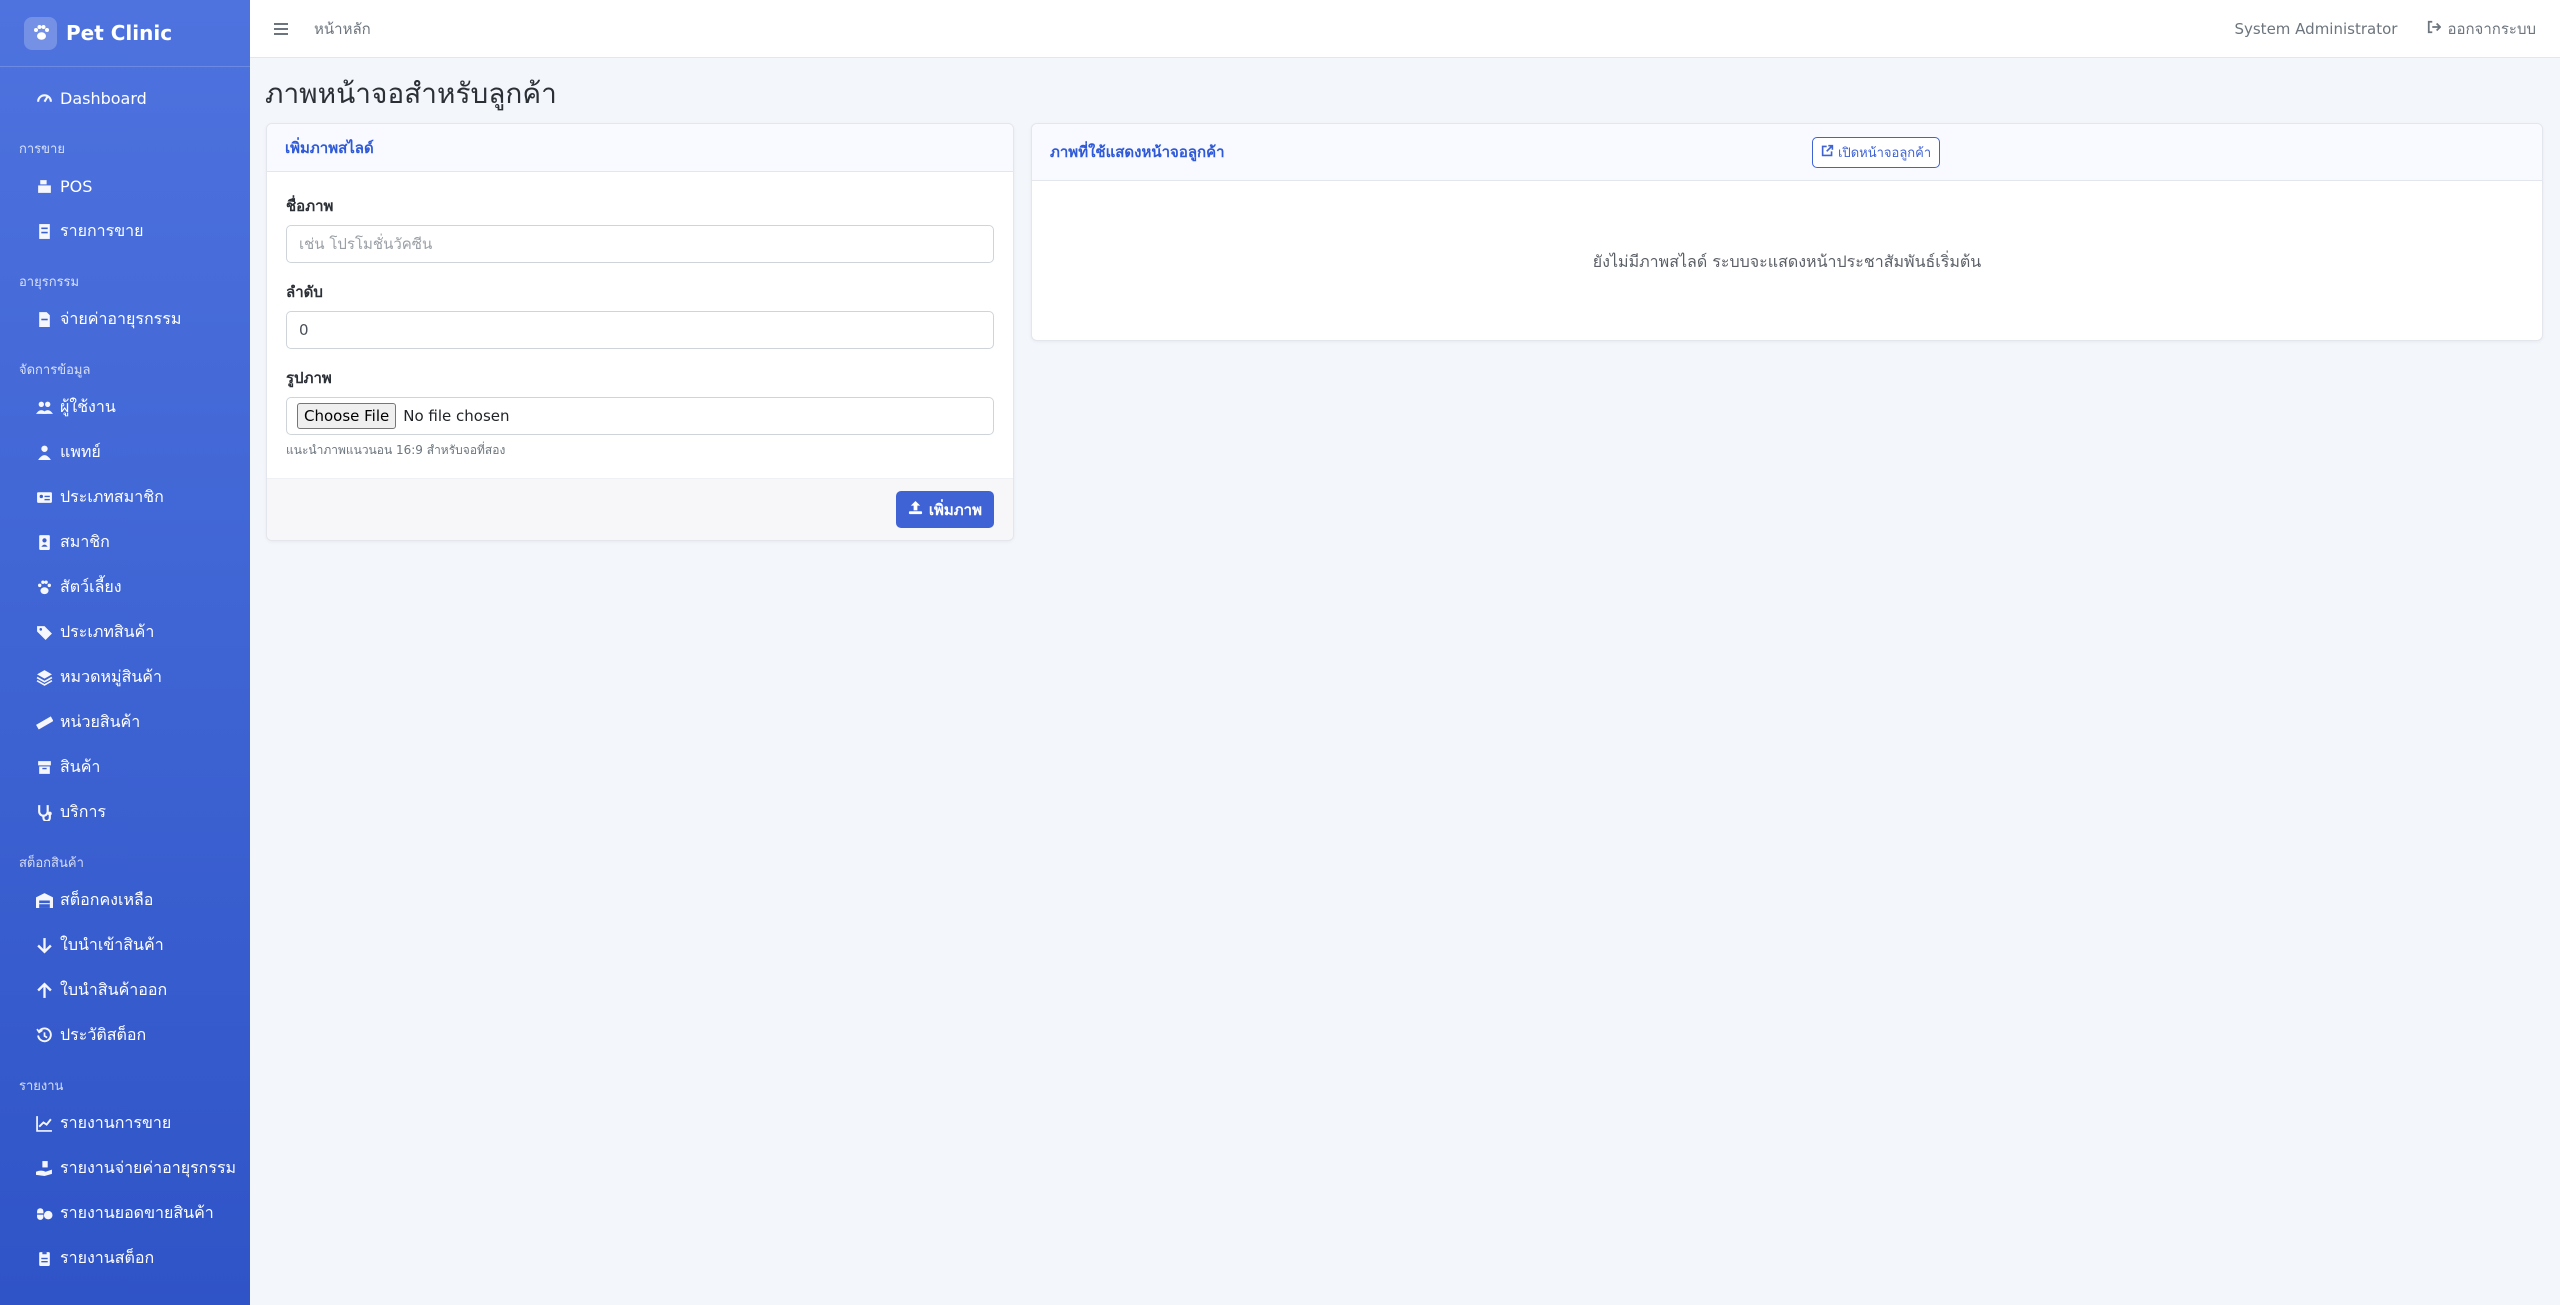  What do you see at coordinates (342, 29) in the screenshot?
I see `breadcrumb: หน้าหลัก` at bounding box center [342, 29].